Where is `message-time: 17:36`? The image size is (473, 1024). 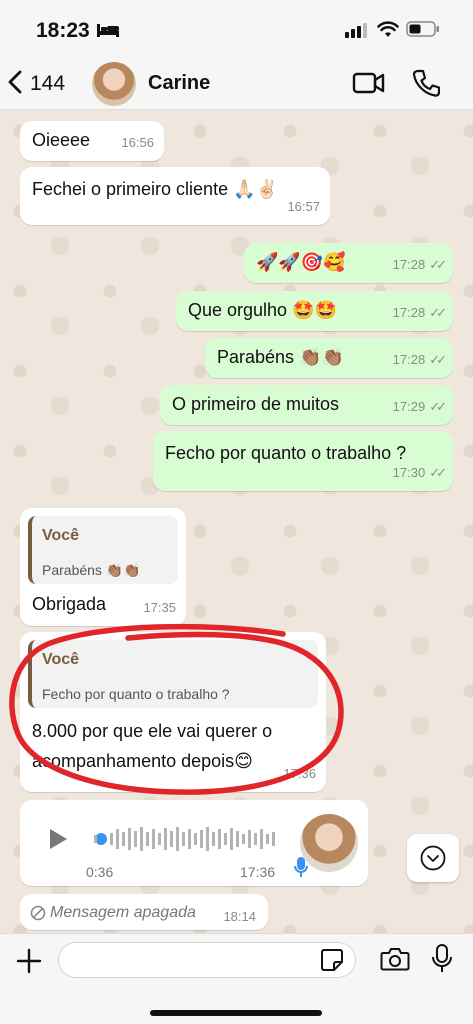
message-time: 17:36 is located at coordinates (299, 774).